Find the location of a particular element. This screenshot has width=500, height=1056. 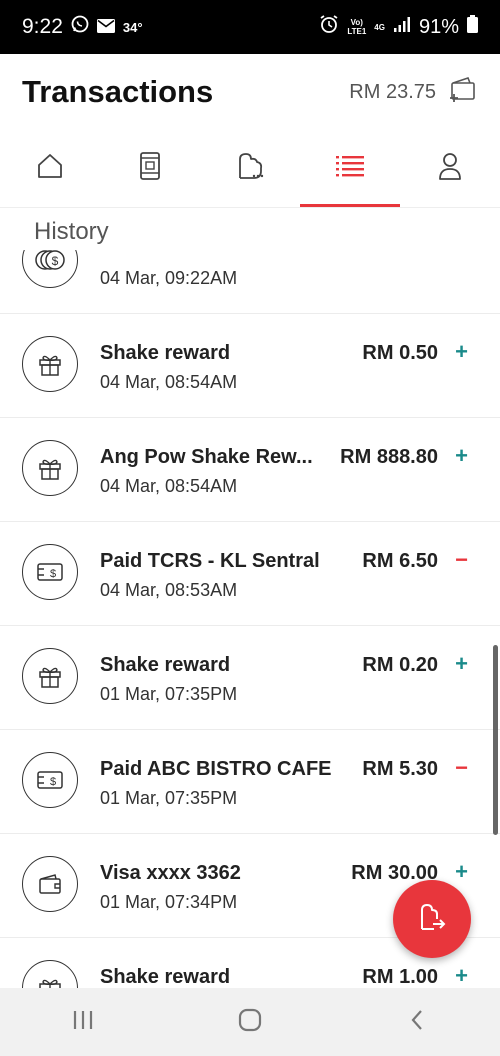

list-item: Shake reward 04 Mar, 08:54AM RM 0.50 + is located at coordinates (250, 366).